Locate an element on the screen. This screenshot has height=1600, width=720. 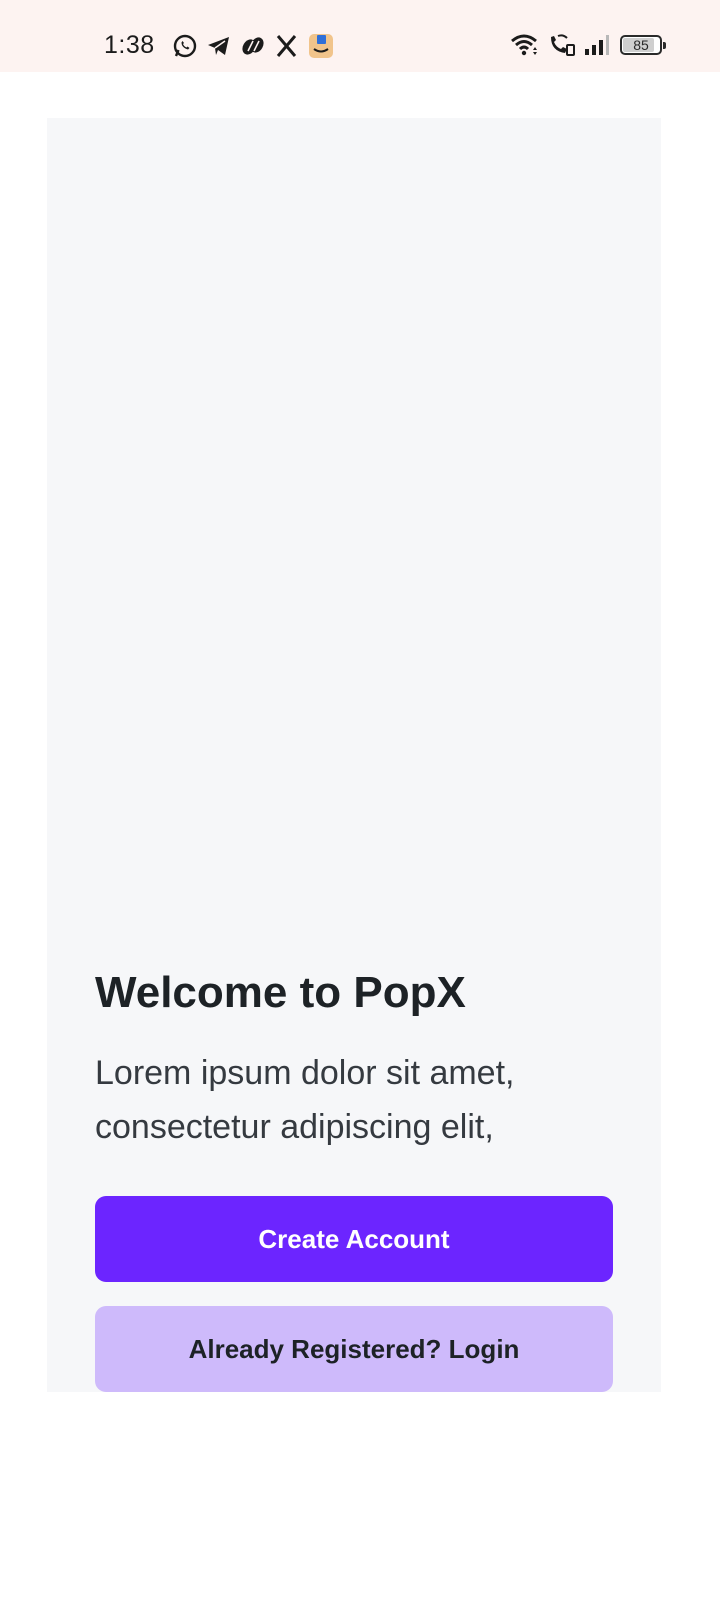
telegram-icon is located at coordinates (219, 46).